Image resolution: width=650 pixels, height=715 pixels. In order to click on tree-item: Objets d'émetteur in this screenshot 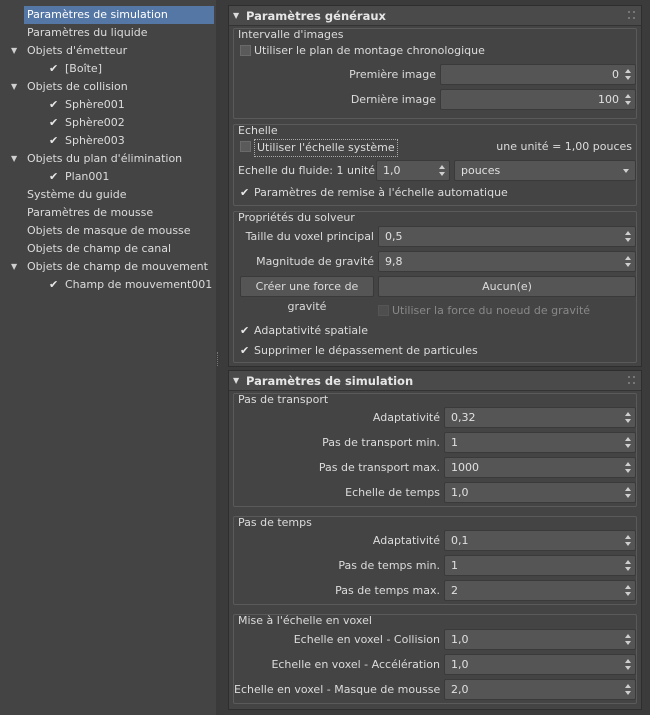, I will do `click(119, 51)`.